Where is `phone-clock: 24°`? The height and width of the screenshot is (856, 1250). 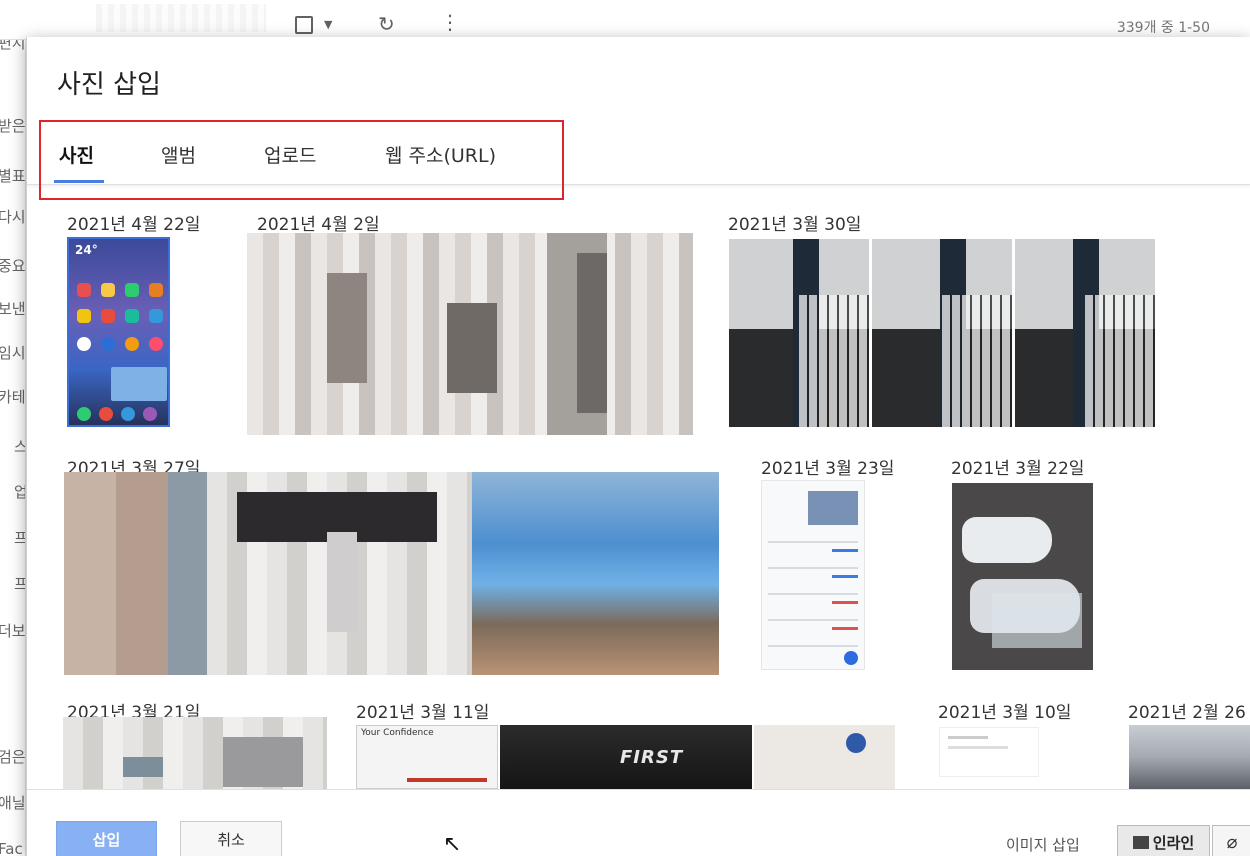
phone-clock: 24° is located at coordinates (86, 250).